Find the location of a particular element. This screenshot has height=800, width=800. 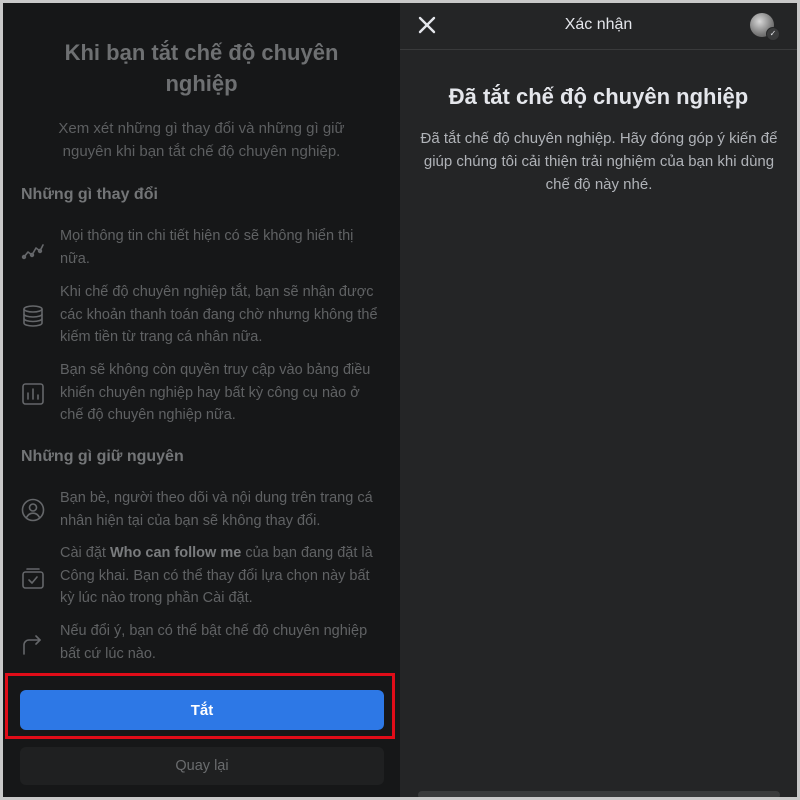

trend-line-icon is located at coordinates (33, 251).